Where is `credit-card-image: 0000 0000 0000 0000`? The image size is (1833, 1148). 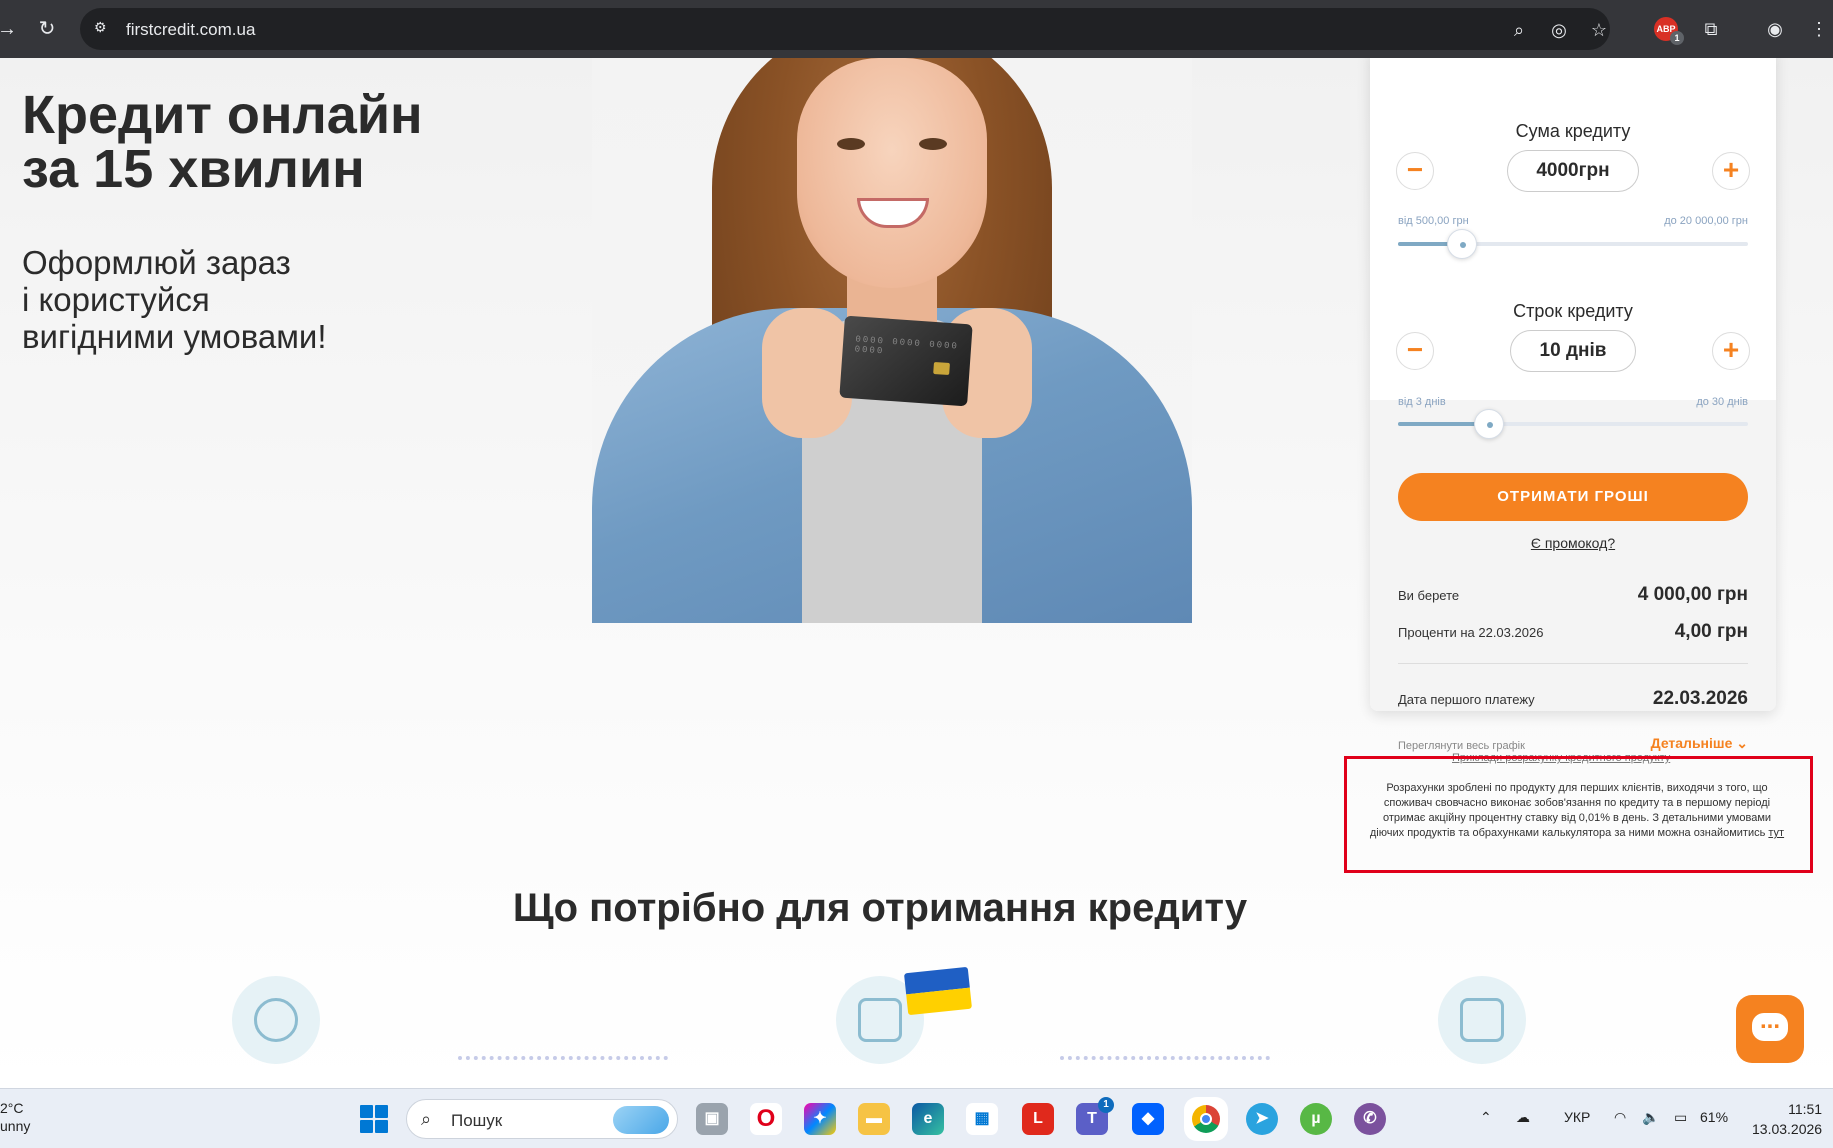
credit-card-image: 0000 0000 0000 0000 is located at coordinates (906, 361).